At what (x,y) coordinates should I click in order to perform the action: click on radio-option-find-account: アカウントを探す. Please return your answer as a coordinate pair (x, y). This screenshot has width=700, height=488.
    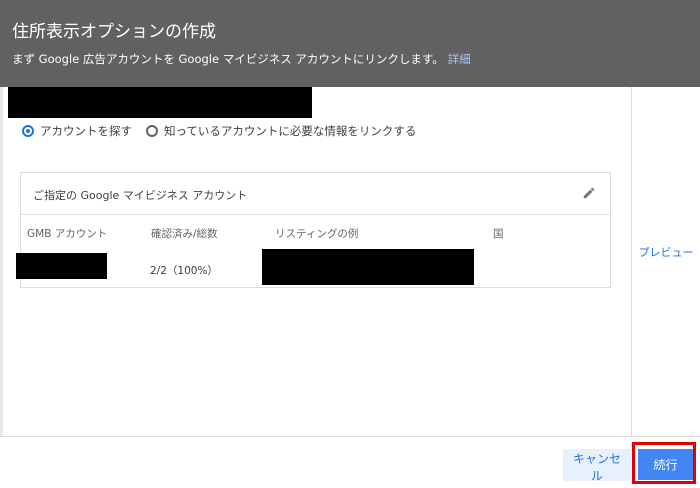
    Looking at the image, I should click on (77, 131).